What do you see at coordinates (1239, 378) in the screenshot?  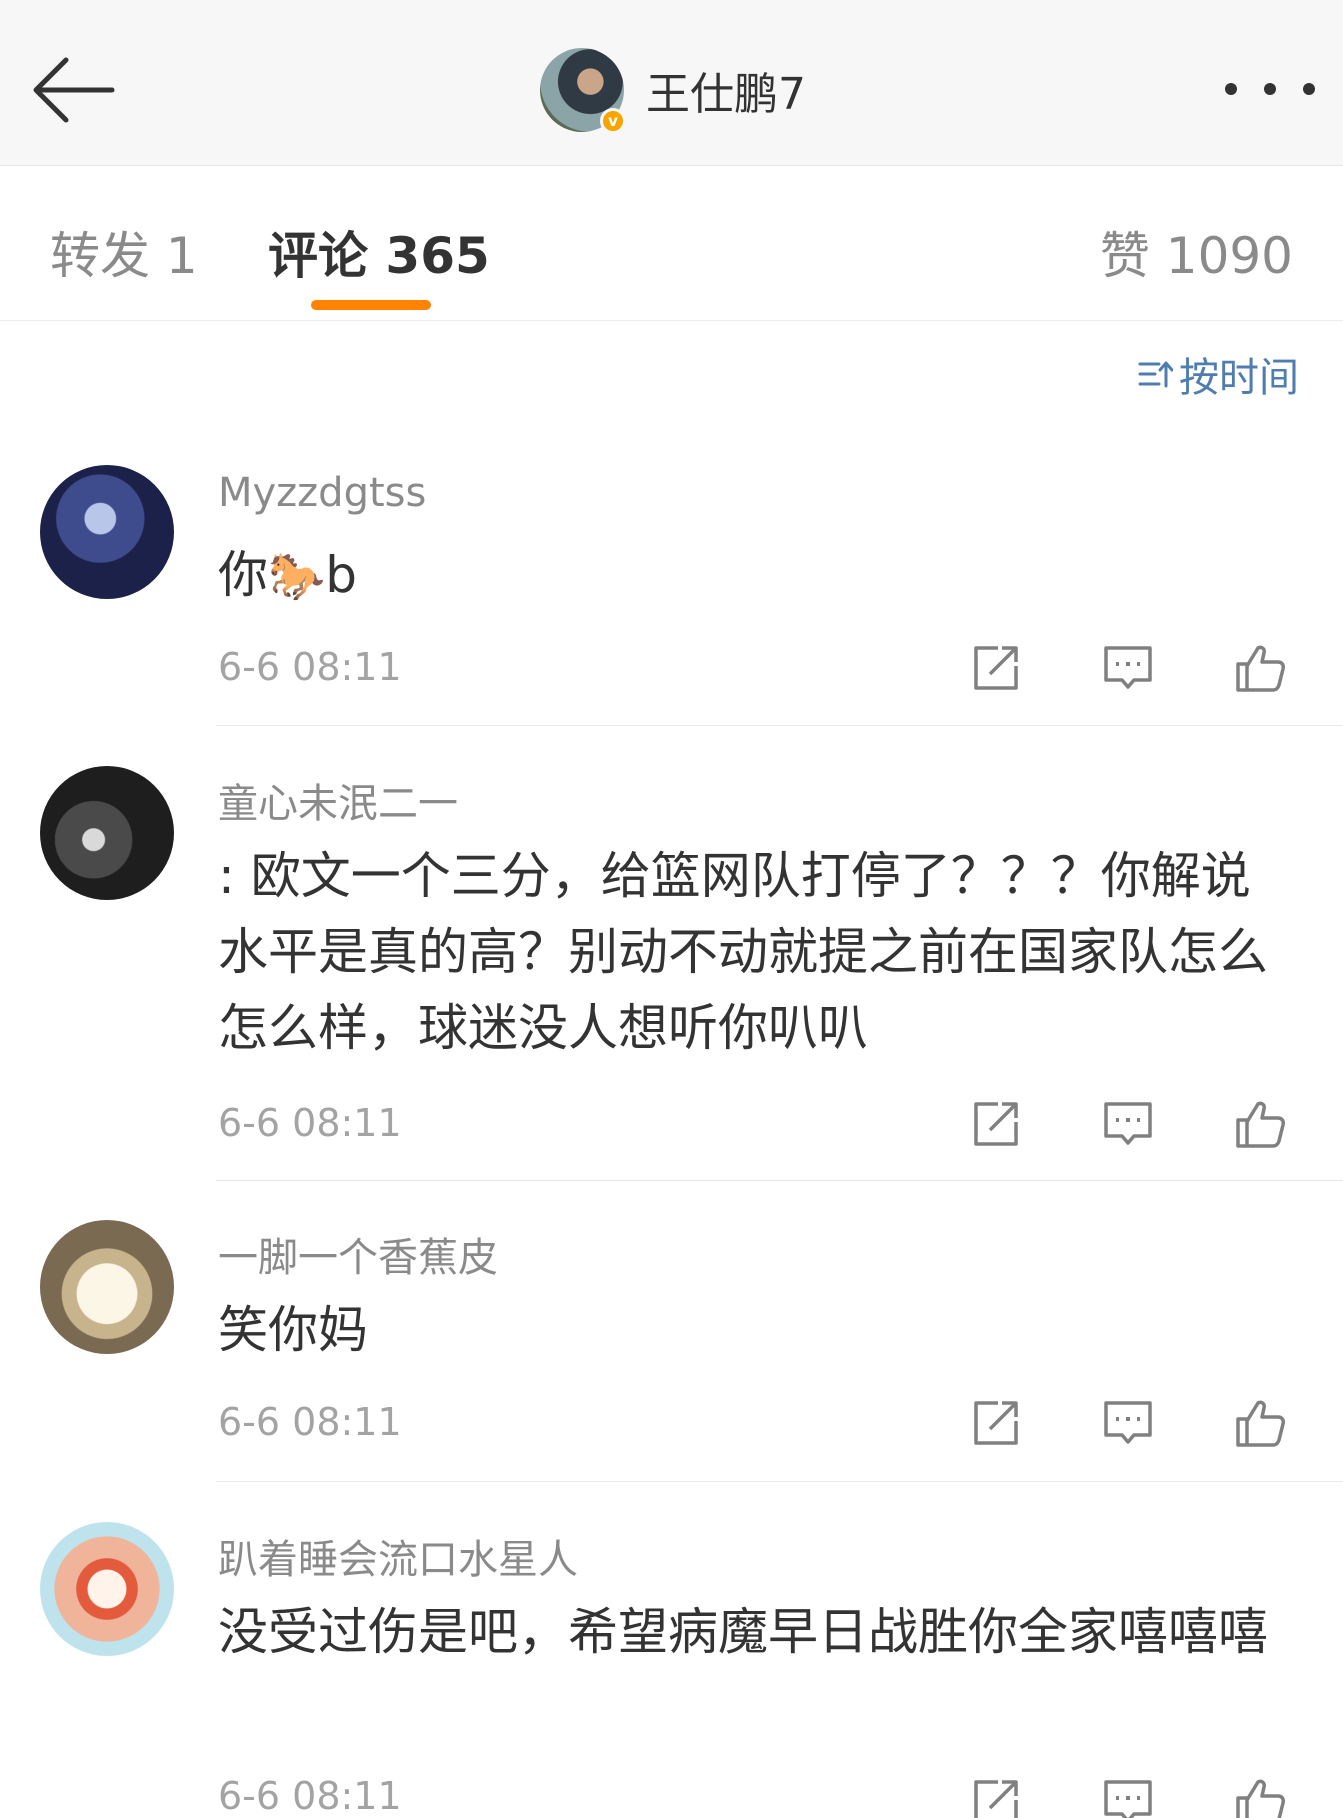 I see `sort-label: 按时间` at bounding box center [1239, 378].